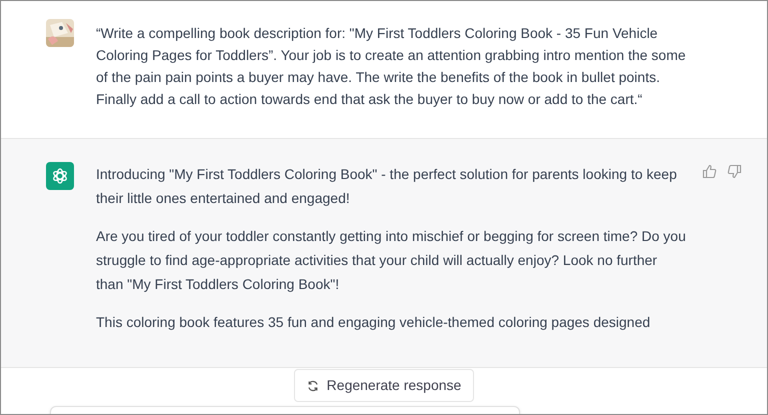 This screenshot has height=415, width=768. I want to click on regenerate-button: Regenerate response, so click(384, 385).